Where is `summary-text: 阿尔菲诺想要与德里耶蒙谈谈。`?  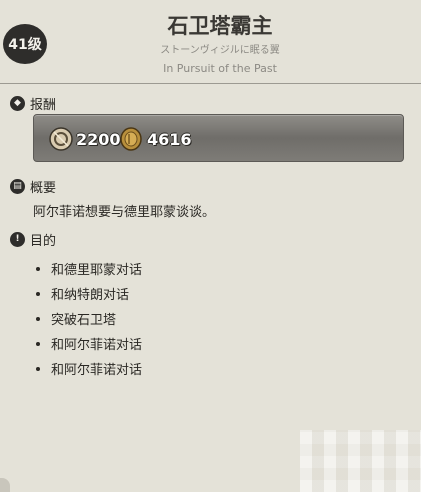
summary-text: 阿尔菲诺想要与德里耶蒙谈谈。 is located at coordinates (124, 212).